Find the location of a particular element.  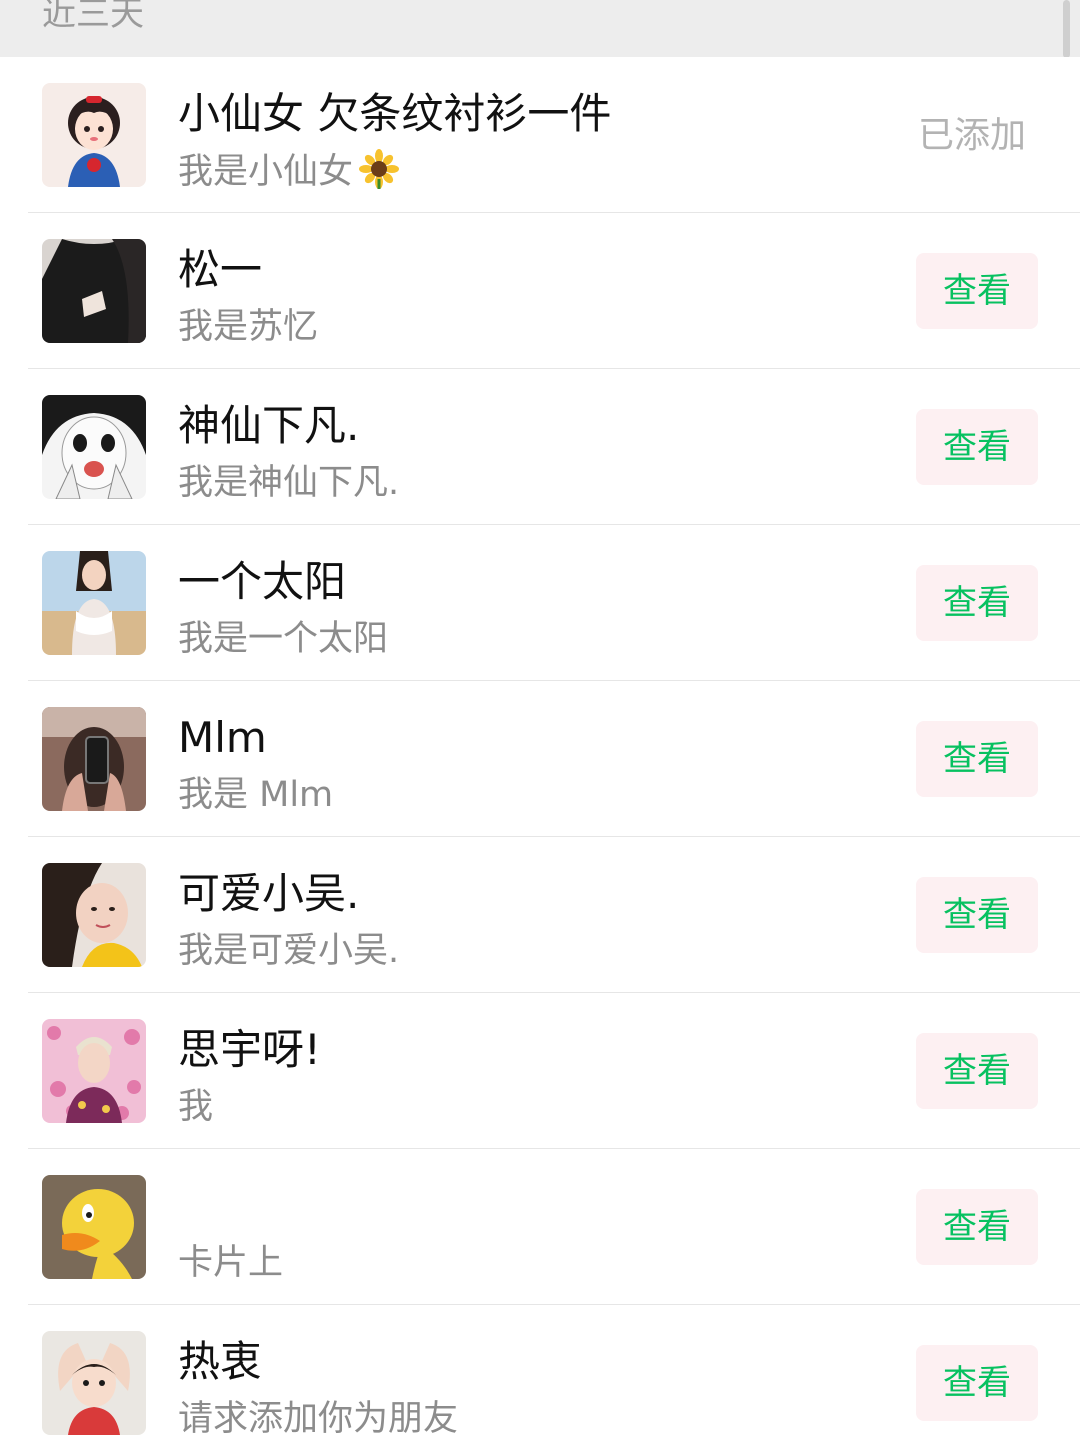

request-message: 我是苏忆 is located at coordinates (248, 327).